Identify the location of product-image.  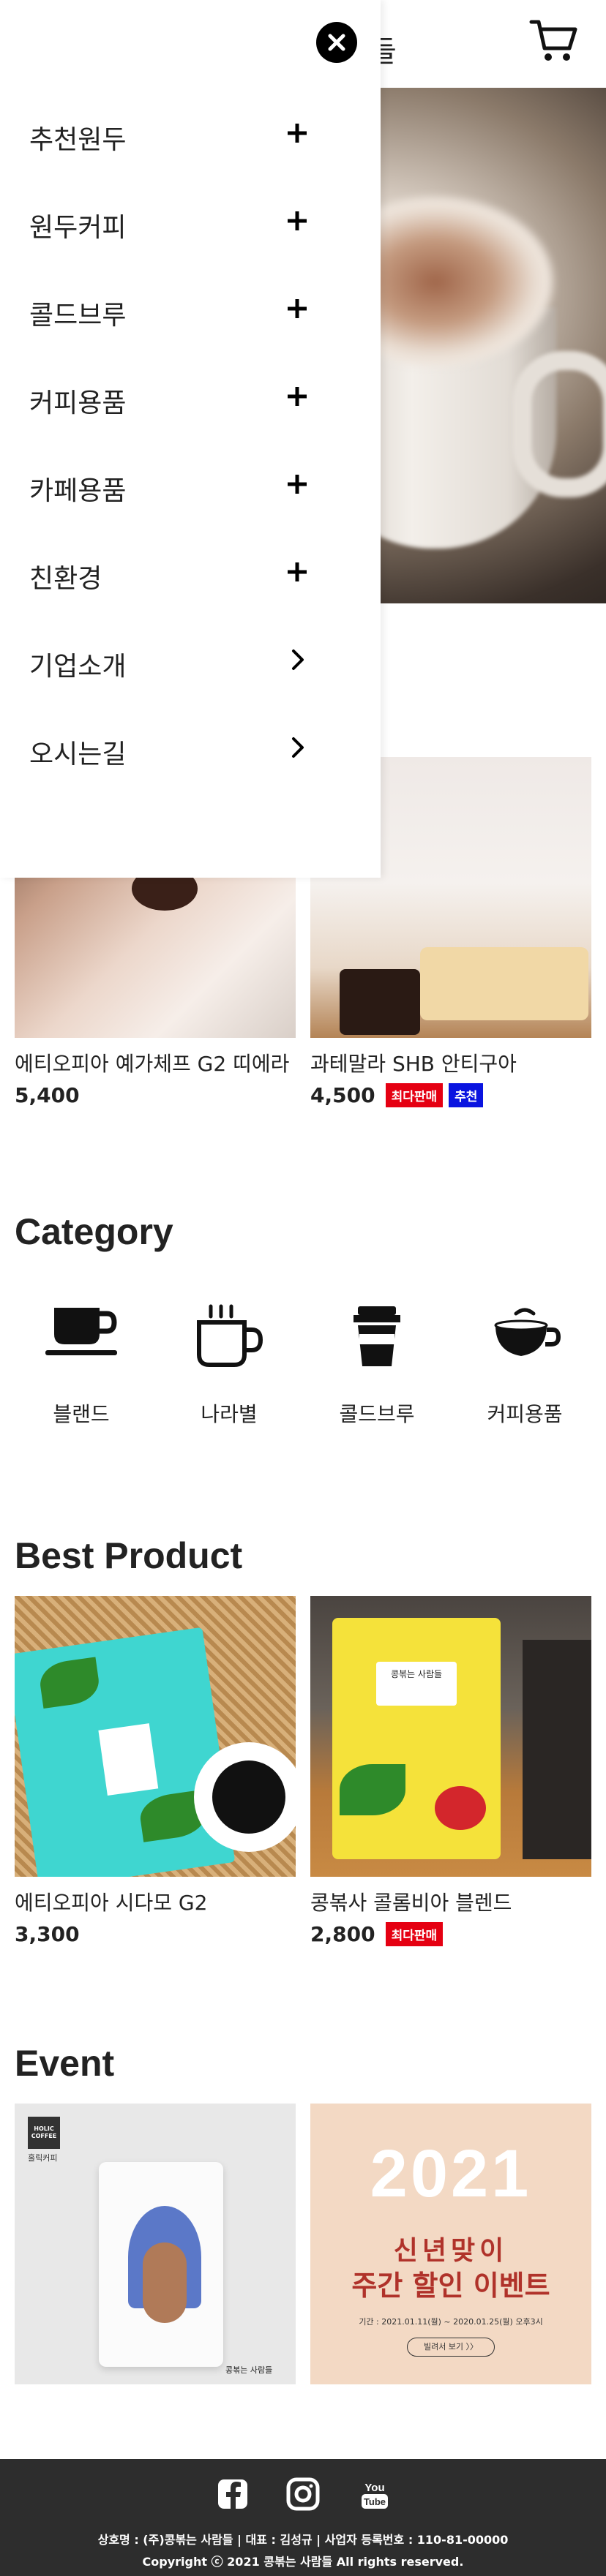
(156, 1736).